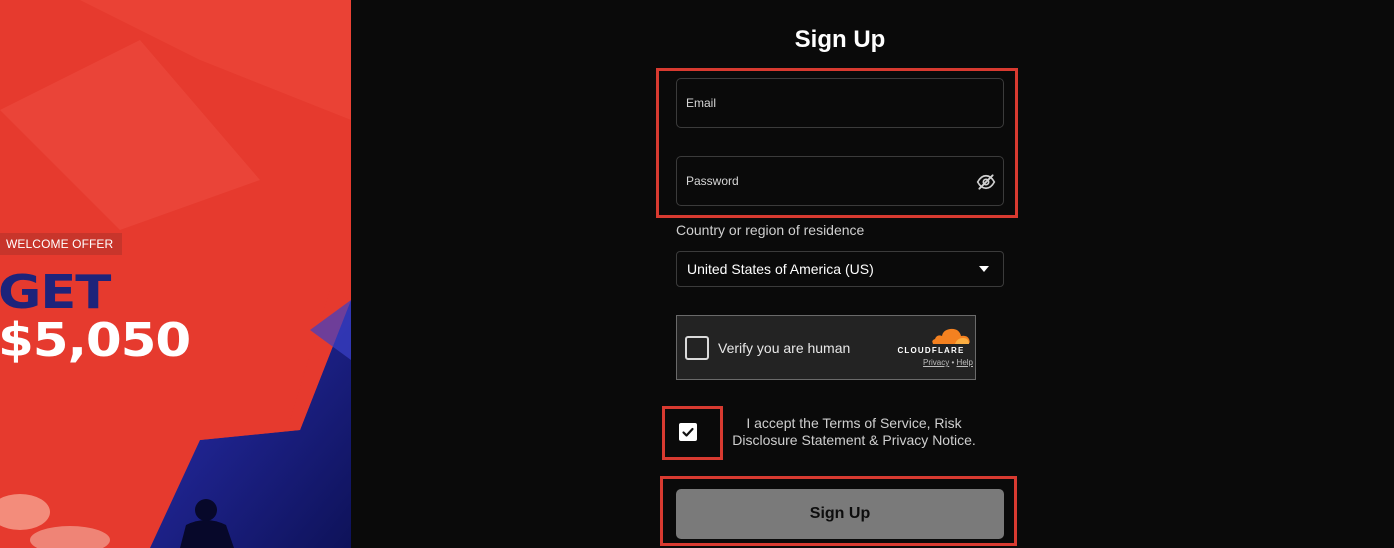 The width and height of the screenshot is (1394, 548). I want to click on promo-headline-amount: $5,050, so click(95, 340).